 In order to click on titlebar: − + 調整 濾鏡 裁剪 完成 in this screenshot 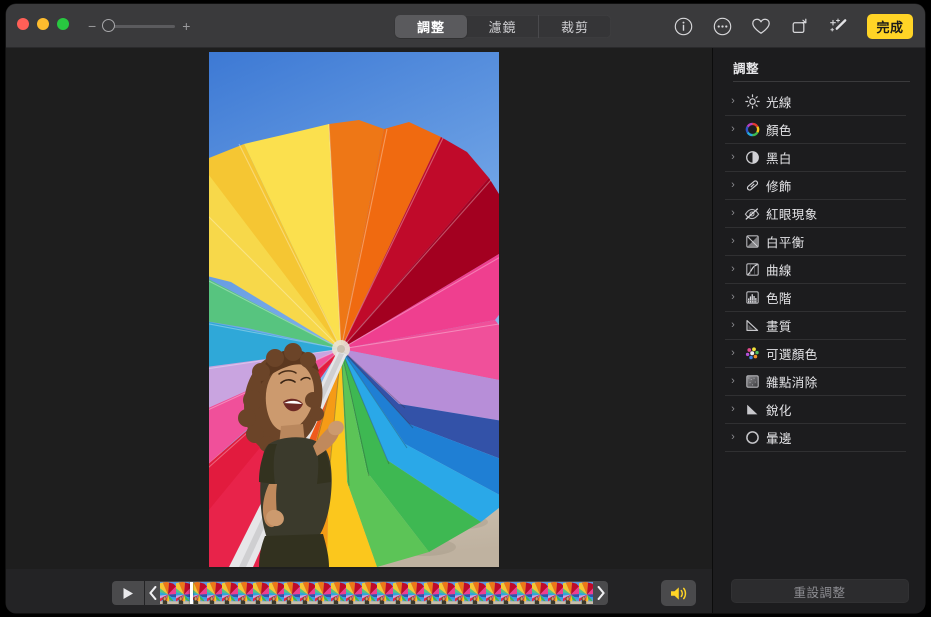, I will do `click(465, 26)`.